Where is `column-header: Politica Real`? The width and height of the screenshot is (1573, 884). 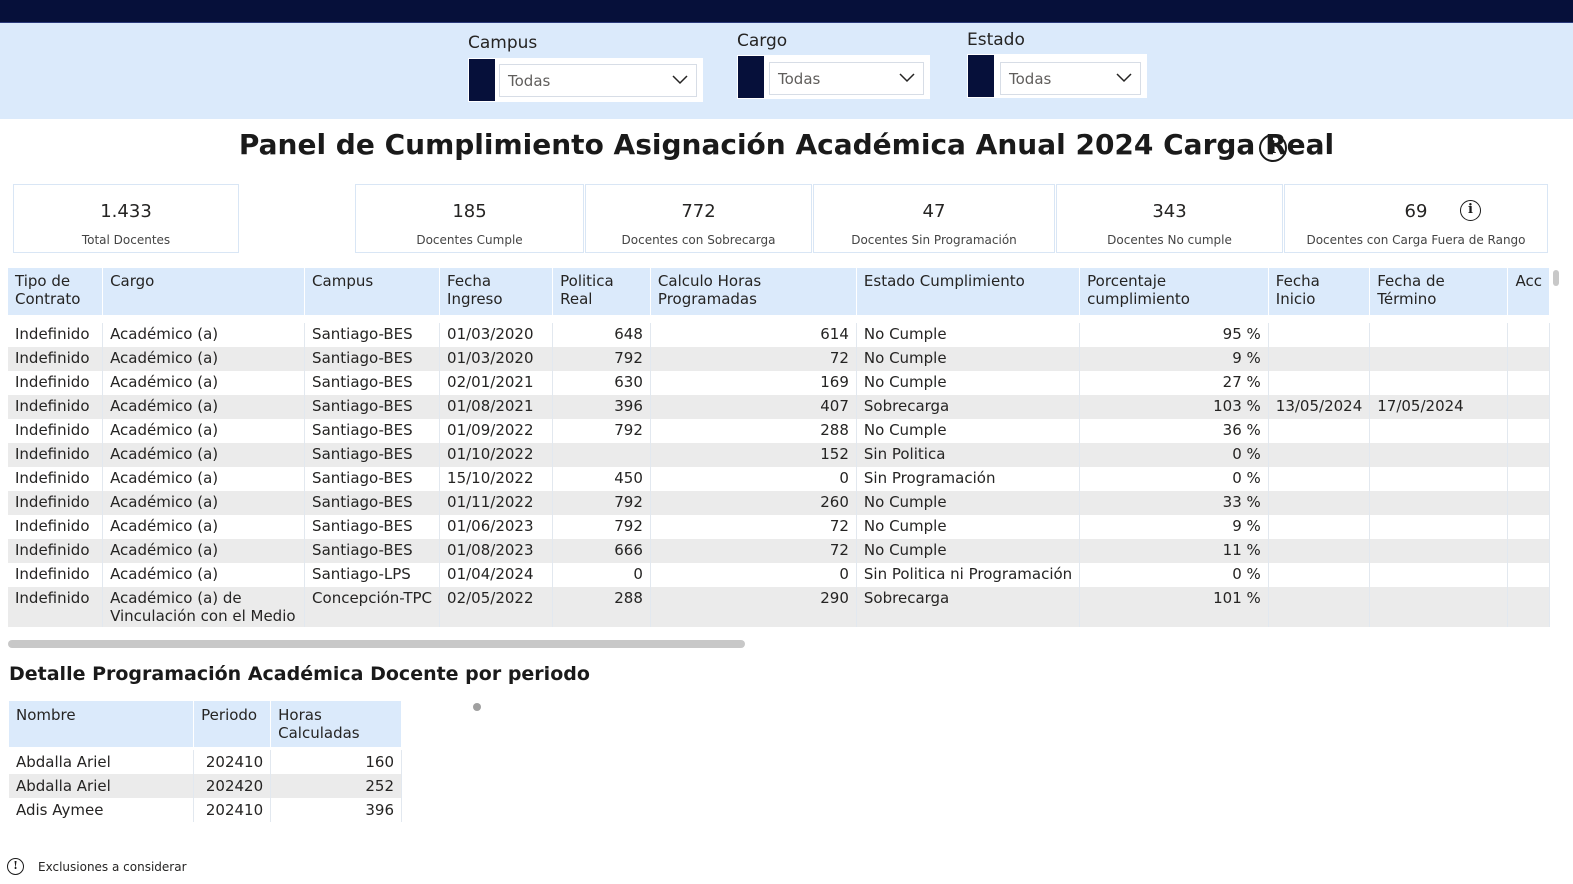 column-header: Politica Real is located at coordinates (601, 291).